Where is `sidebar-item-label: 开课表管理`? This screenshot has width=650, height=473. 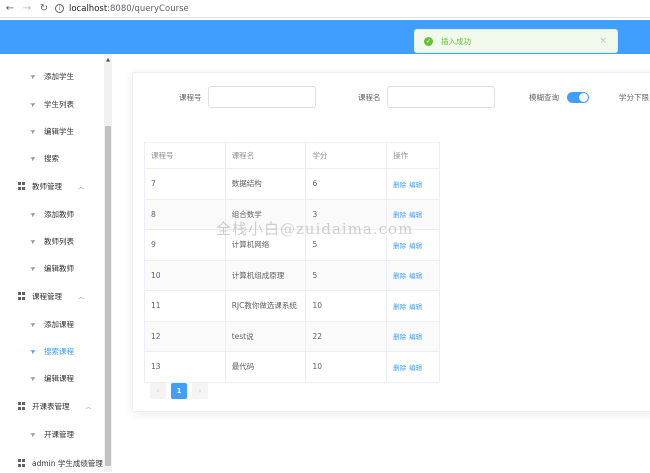 sidebar-item-label: 开课表管理 is located at coordinates (51, 406).